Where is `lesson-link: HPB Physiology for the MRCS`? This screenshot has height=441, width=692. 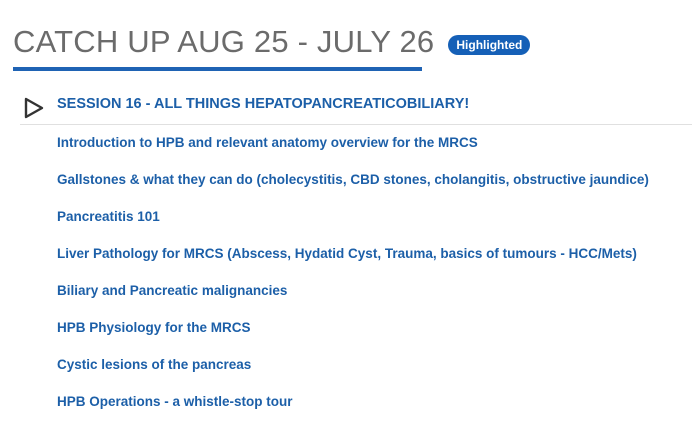 lesson-link: HPB Physiology for the MRCS is located at coordinates (353, 336).